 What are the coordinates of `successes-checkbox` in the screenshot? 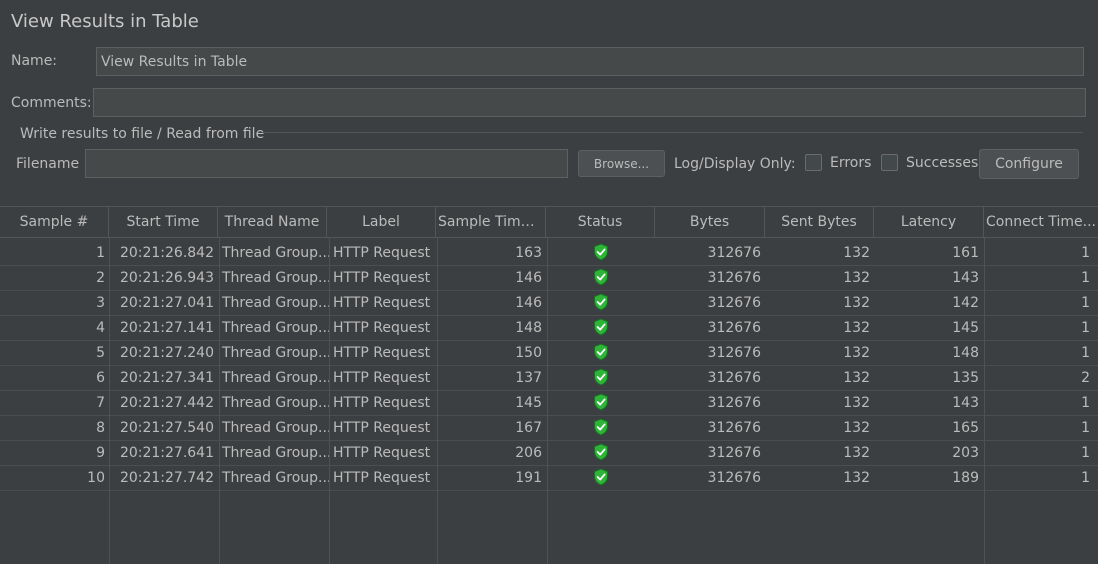 It's located at (889, 162).